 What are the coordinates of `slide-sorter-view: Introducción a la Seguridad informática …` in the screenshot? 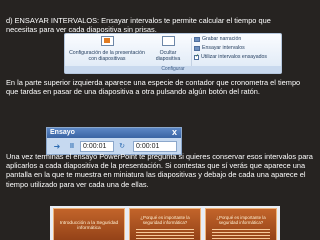 It's located at (165, 223).